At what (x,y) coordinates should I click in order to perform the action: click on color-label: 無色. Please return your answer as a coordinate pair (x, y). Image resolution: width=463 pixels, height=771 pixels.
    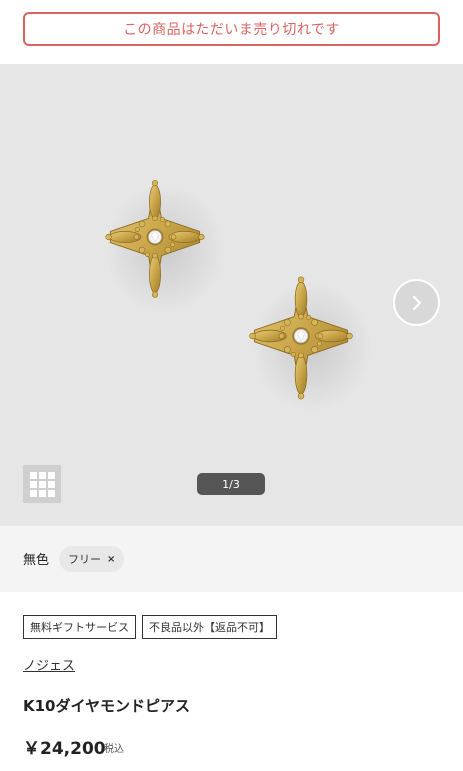
    Looking at the image, I should click on (36, 560).